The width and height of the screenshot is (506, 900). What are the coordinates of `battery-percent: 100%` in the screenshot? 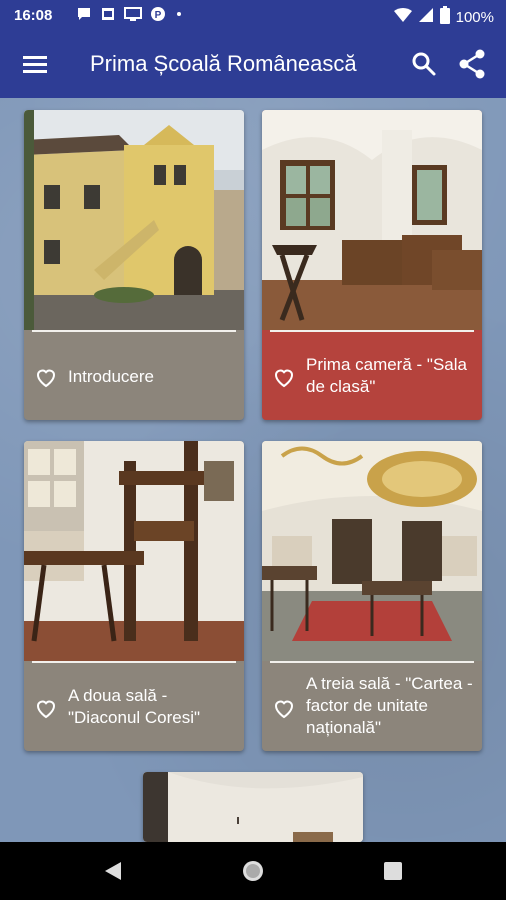 It's located at (474, 17).